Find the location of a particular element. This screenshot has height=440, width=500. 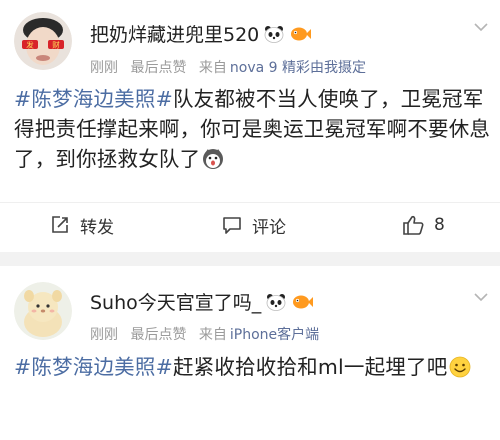

post-meta: 刚刚 最后点赞 来自 iPhone客户端 is located at coordinates (204, 334).